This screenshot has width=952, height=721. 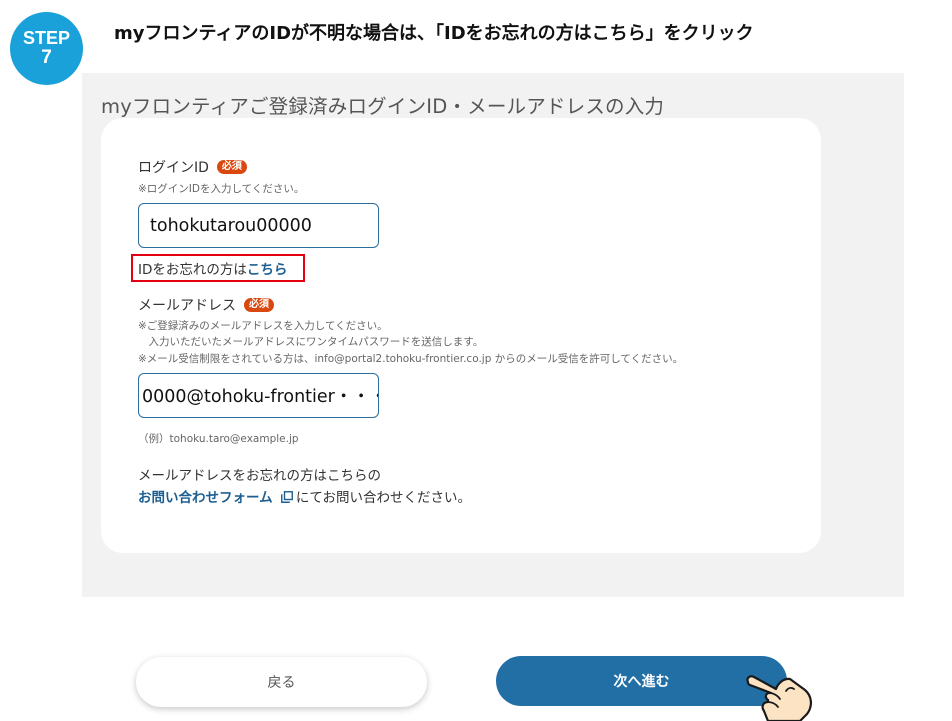 I want to click on pointing-hand-icon, so click(x=779, y=698).